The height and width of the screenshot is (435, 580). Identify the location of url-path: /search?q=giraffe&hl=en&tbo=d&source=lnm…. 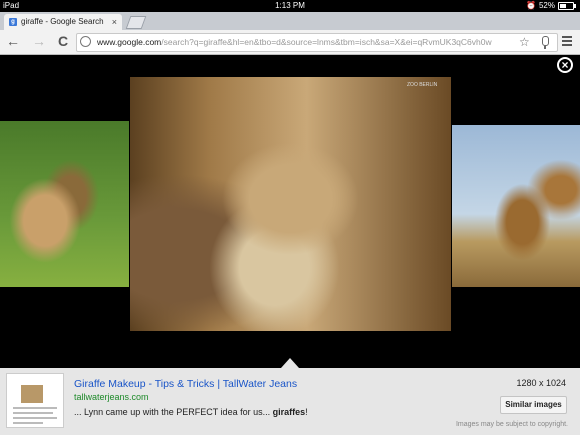
(326, 42).